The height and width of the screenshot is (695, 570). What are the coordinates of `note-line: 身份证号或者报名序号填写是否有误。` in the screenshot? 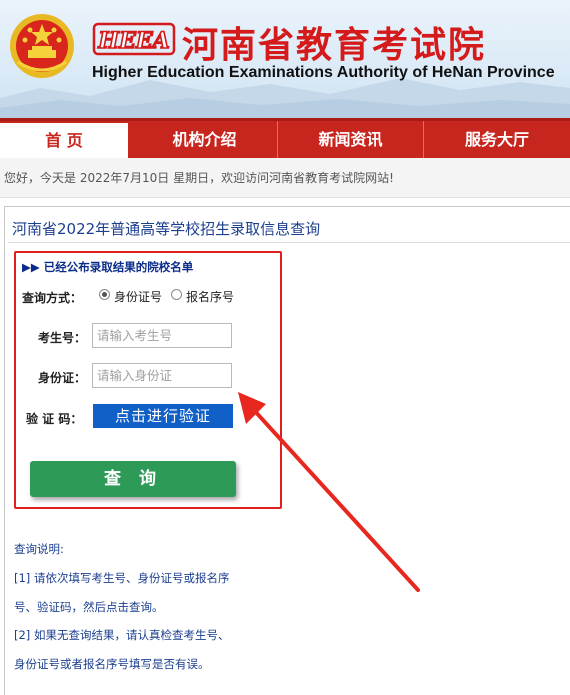 It's located at (112, 664).